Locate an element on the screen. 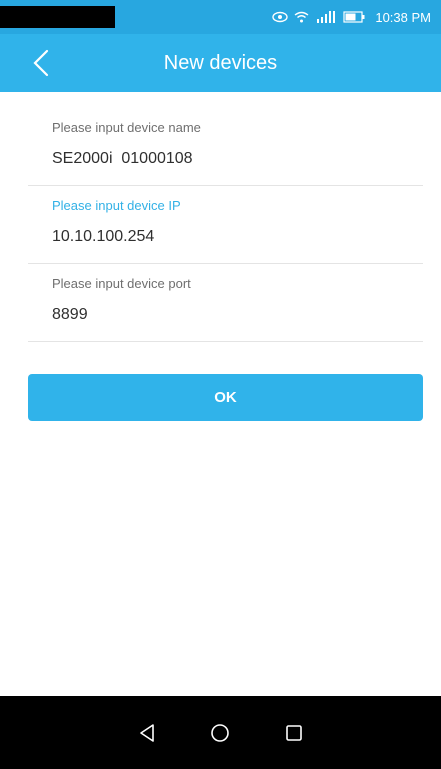 The width and height of the screenshot is (441, 769). device-name-input is located at coordinates (227, 159).